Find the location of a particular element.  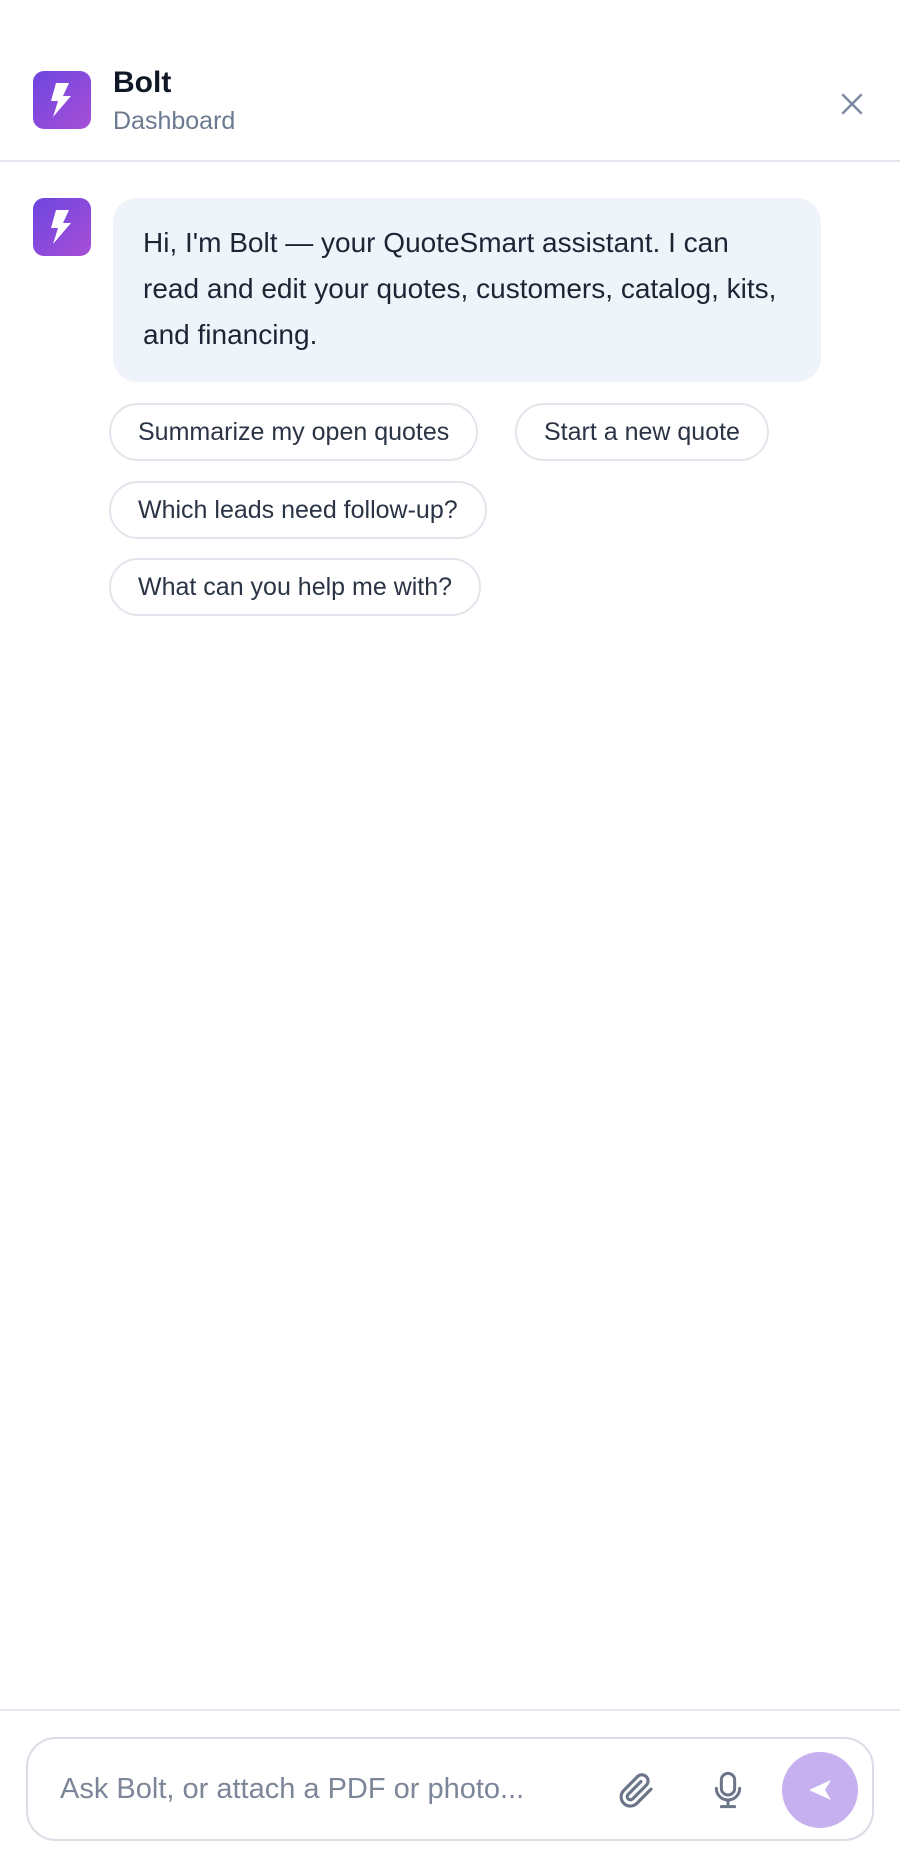

paperclip-icon is located at coordinates (636, 1790).